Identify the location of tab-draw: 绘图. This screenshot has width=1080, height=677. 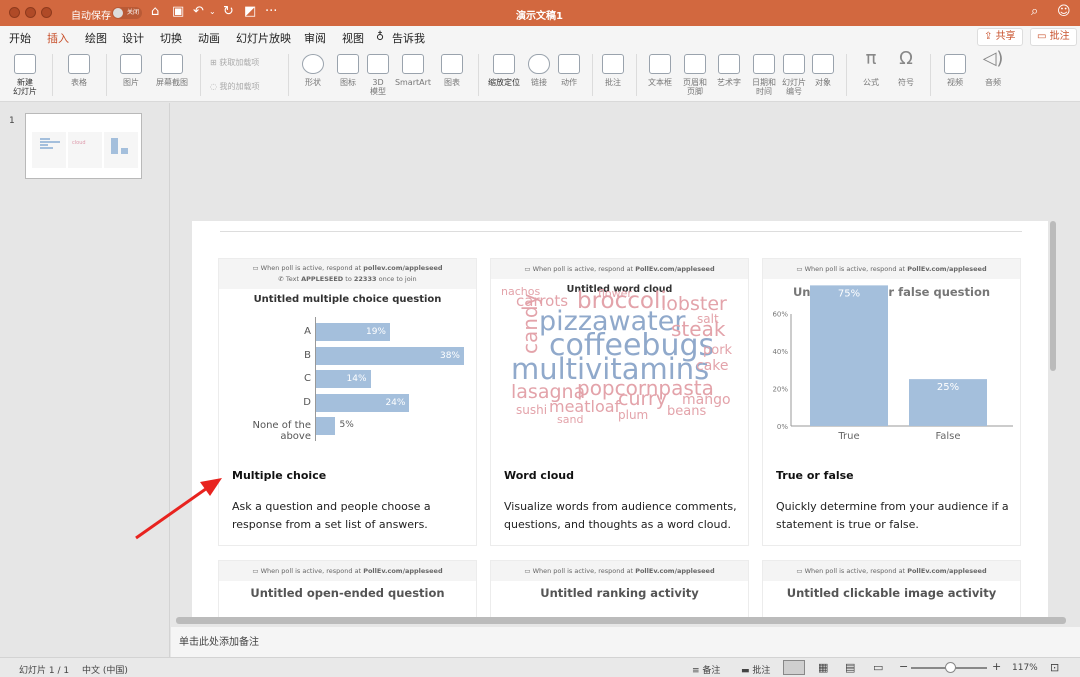
(96, 38).